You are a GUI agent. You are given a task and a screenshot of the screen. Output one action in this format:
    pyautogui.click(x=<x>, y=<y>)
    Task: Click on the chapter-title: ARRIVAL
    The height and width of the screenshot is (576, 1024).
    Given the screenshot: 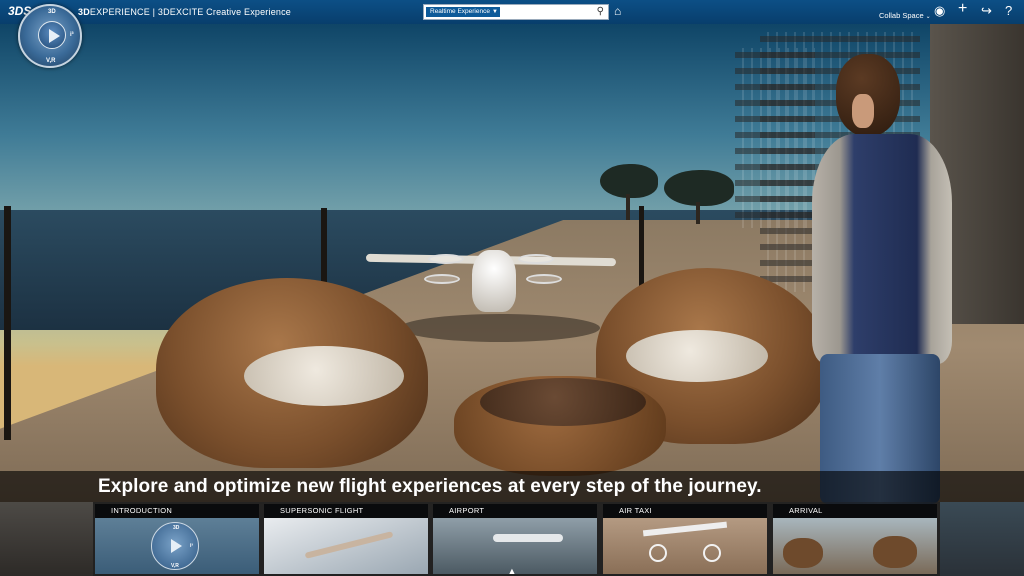 What is the action you would take?
    pyautogui.click(x=855, y=511)
    